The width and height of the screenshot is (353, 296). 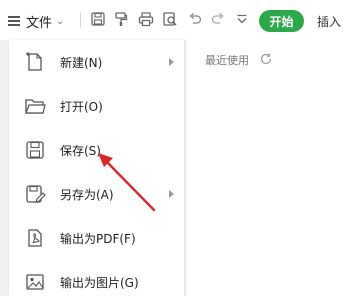 What do you see at coordinates (121, 19) in the screenshot?
I see `format-painter-icon` at bounding box center [121, 19].